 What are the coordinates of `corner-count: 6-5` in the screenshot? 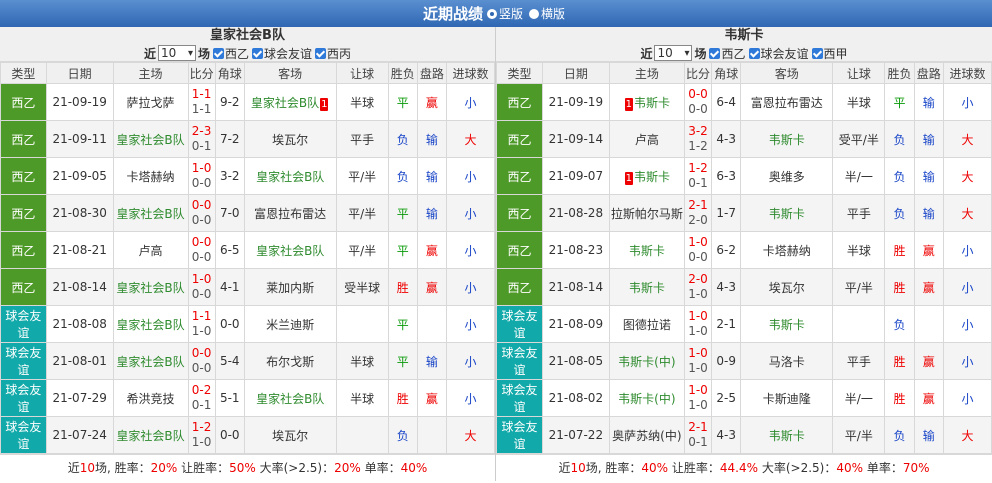 It's located at (229, 250).